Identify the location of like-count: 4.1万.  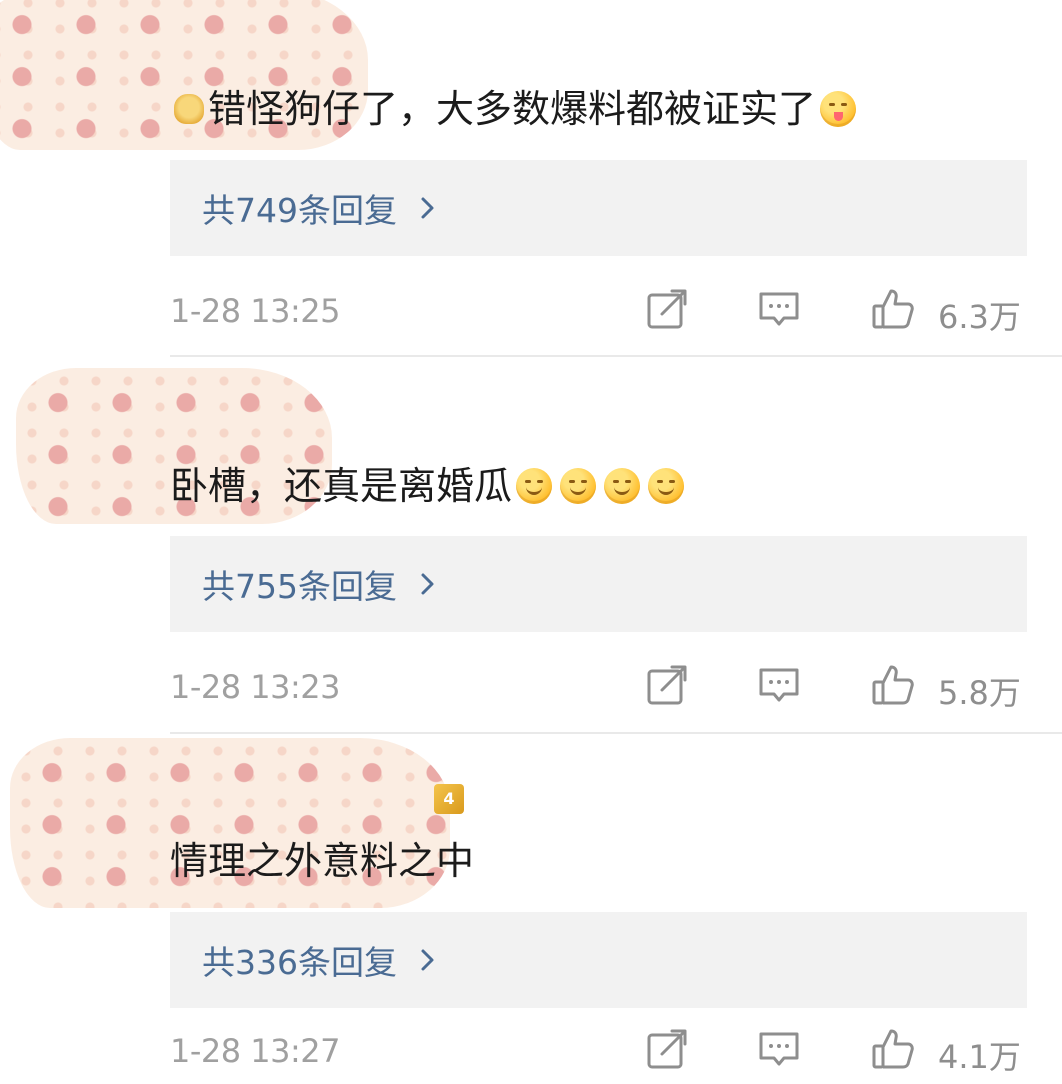
(979, 1057).